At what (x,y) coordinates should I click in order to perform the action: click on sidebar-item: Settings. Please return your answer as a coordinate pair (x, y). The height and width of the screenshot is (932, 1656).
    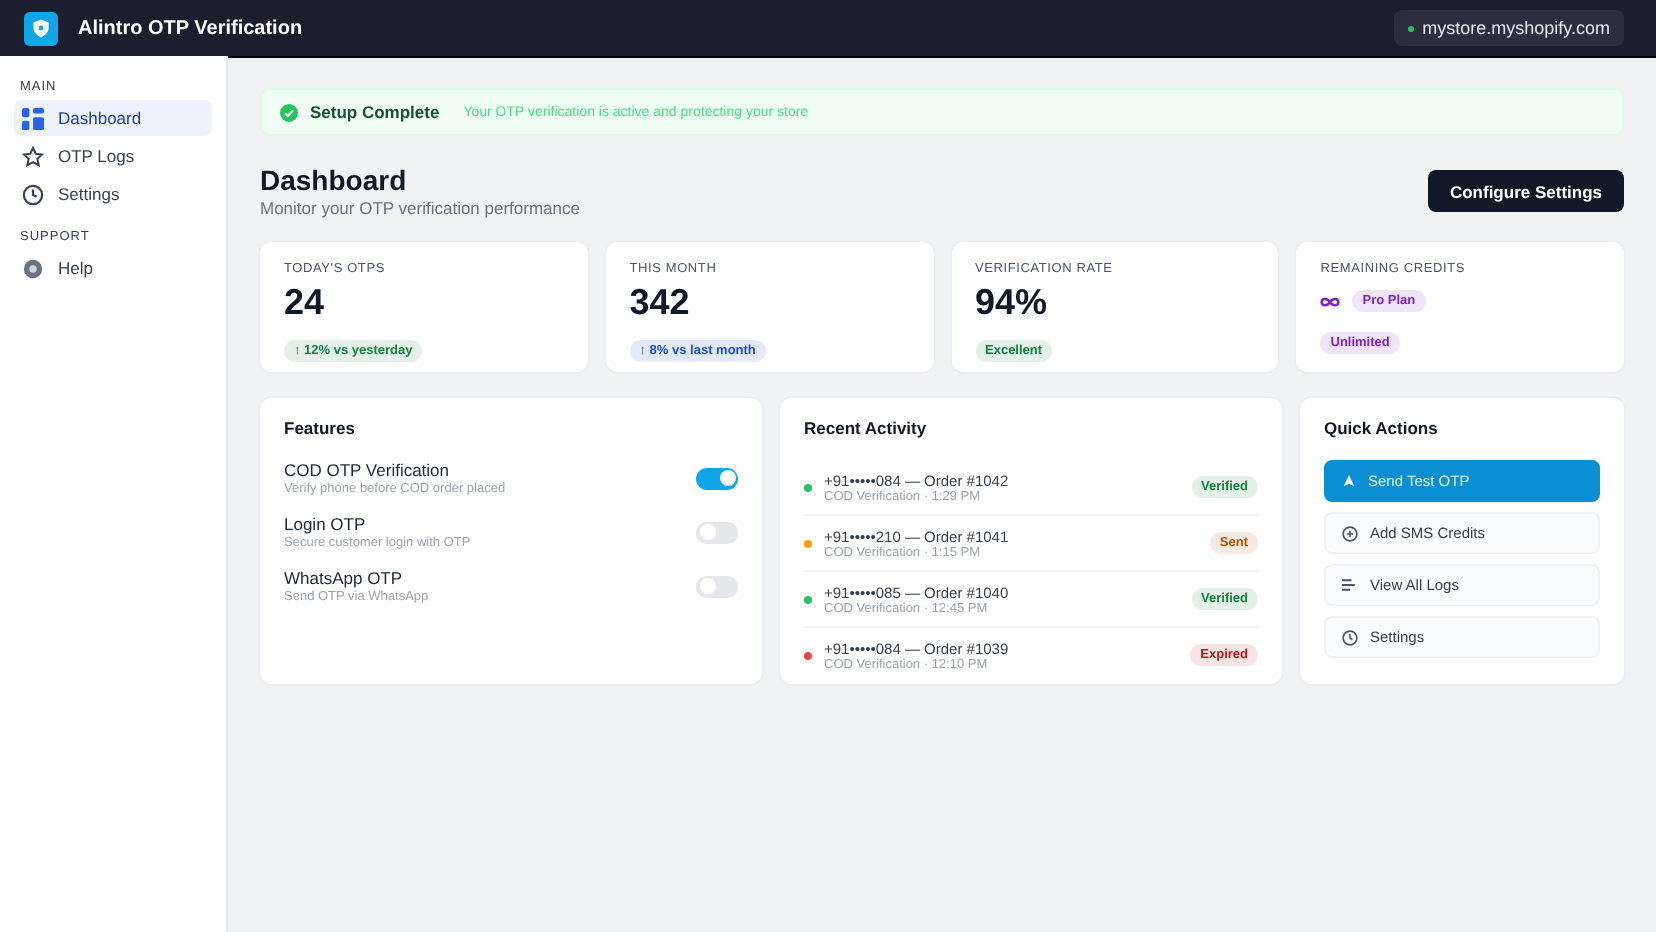
    Looking at the image, I should click on (113, 194).